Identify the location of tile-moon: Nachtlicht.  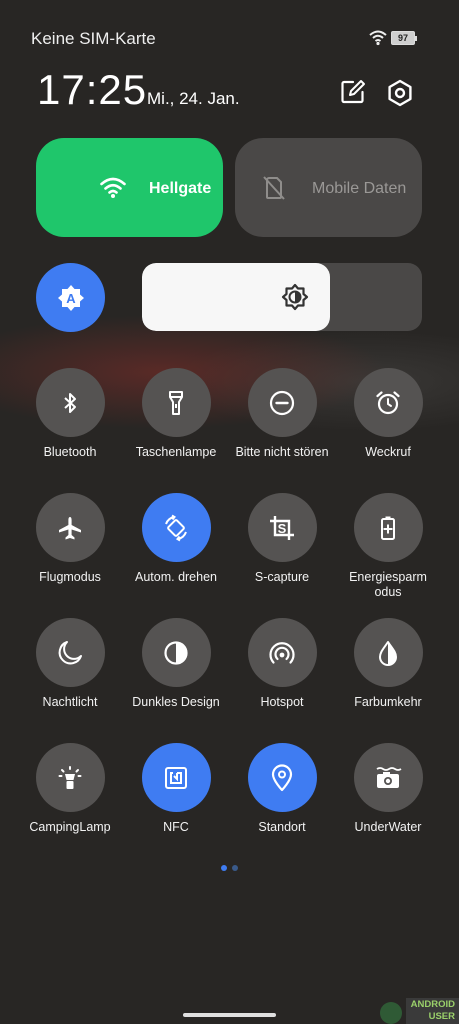
(70, 664).